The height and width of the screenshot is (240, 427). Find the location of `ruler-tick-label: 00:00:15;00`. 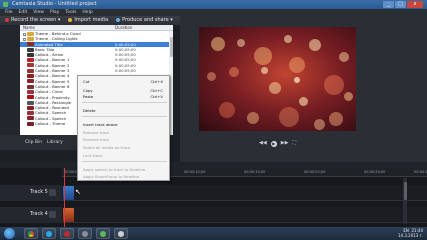

ruler-tick-label: 00:00:15;00 is located at coordinates (255, 172).